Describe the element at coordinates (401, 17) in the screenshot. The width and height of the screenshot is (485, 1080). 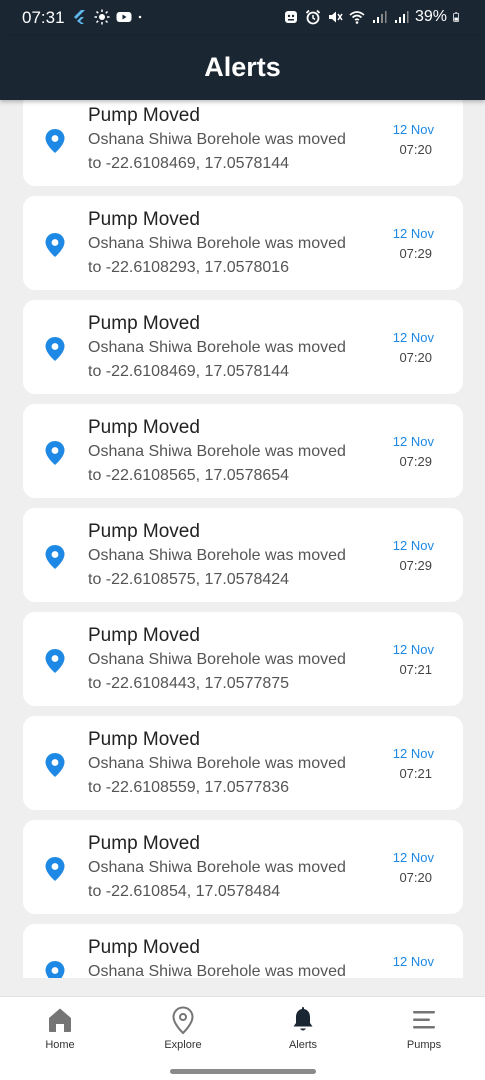
I see `signal-2-icon` at that location.